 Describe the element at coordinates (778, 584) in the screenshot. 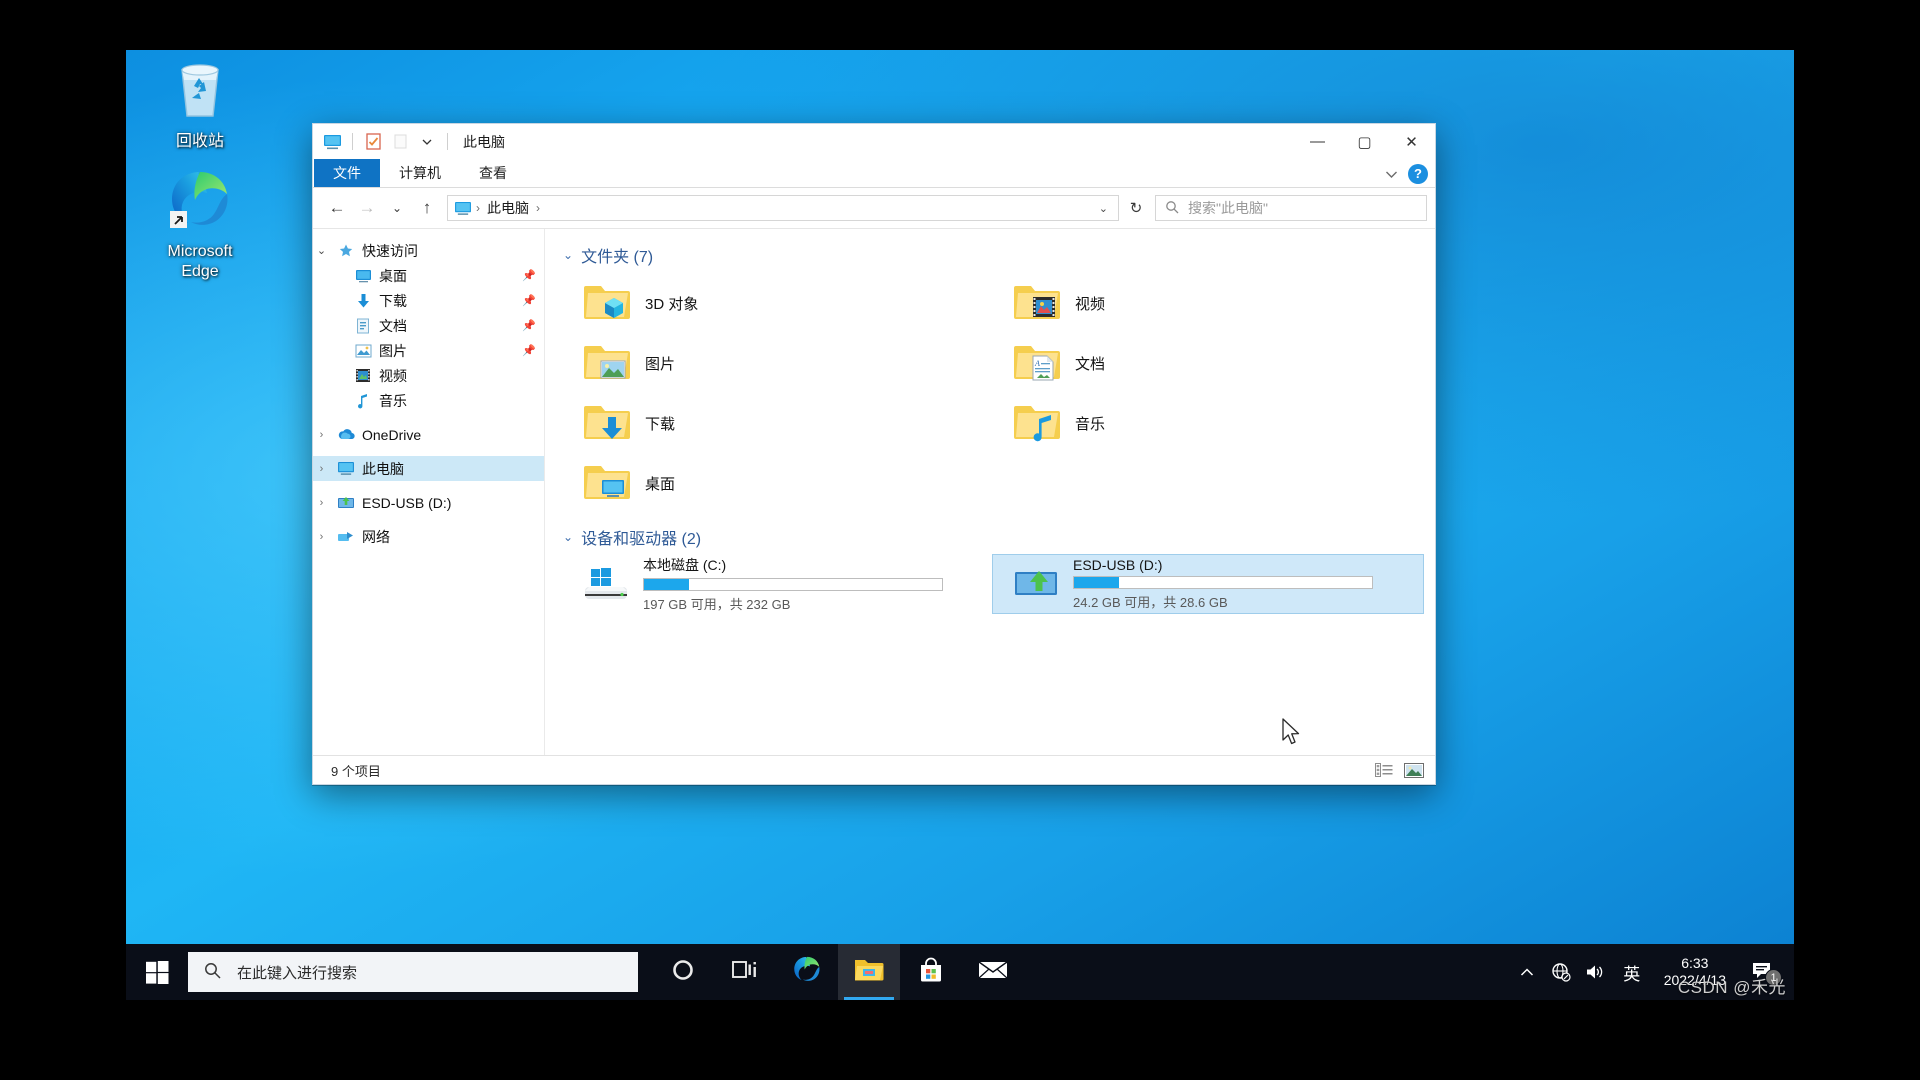

I see `drive-item-local-disk-c: 本地磁盘 (C:) 197 GB 可用，共 232 GB` at that location.